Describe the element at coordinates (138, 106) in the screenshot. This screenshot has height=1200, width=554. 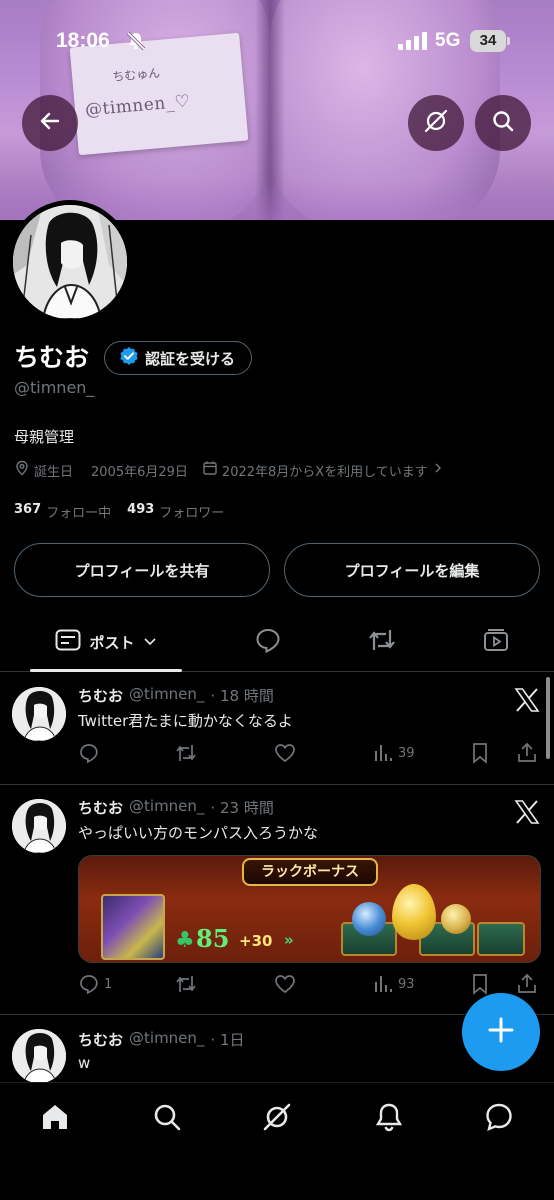
I see `card-text-line2: @timnen_♡` at that location.